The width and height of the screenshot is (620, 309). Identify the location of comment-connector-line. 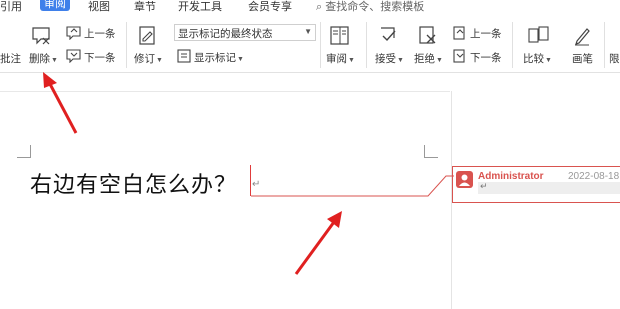
(352, 186).